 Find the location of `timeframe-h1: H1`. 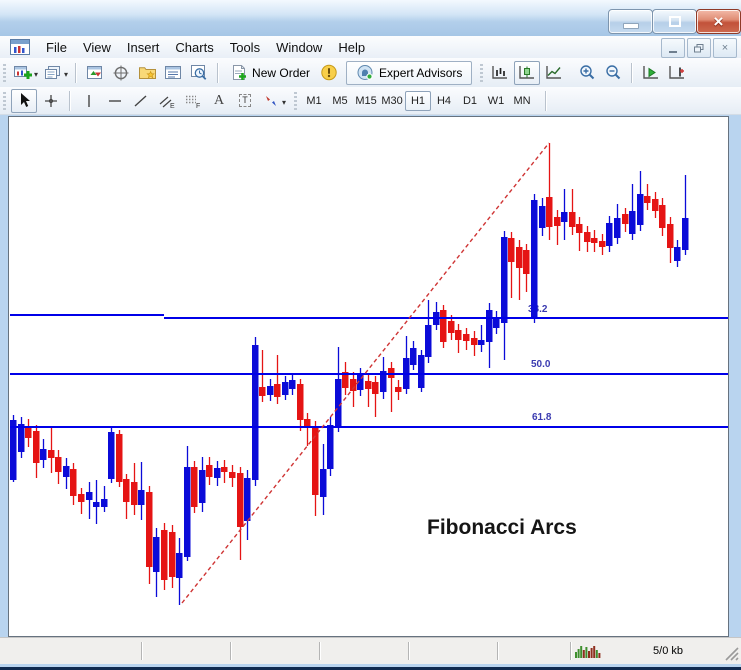

timeframe-h1: H1 is located at coordinates (418, 100).